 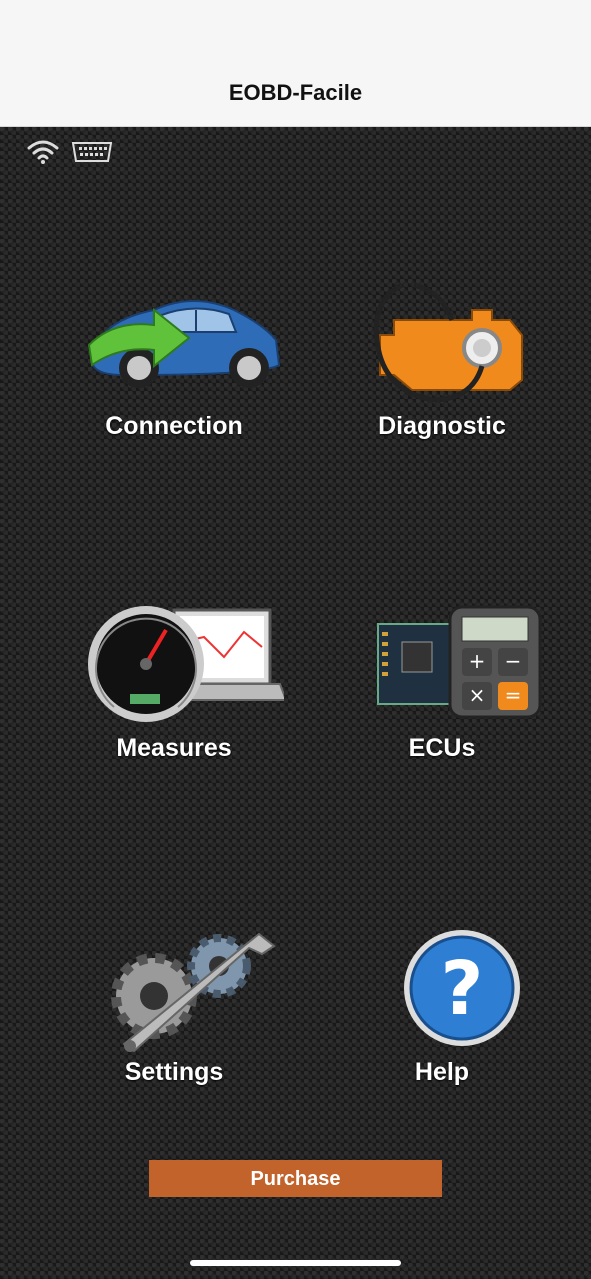 I want to click on circuit-calculator-icon: + − × =, so click(x=459, y=662).